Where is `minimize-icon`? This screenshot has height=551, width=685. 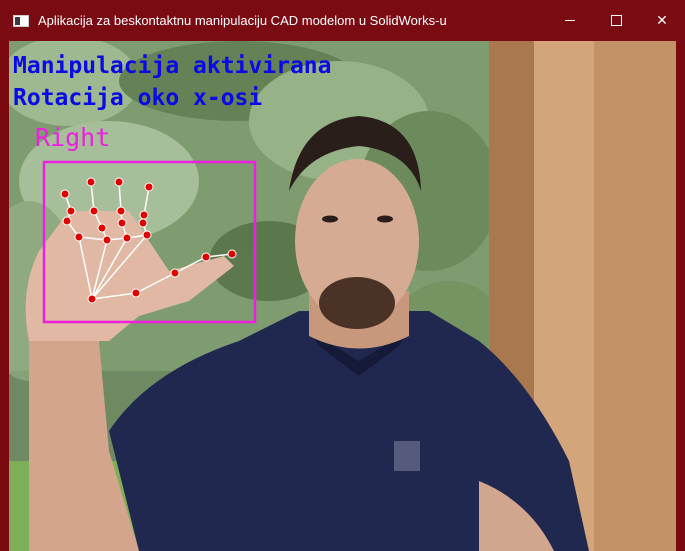 minimize-icon is located at coordinates (570, 20).